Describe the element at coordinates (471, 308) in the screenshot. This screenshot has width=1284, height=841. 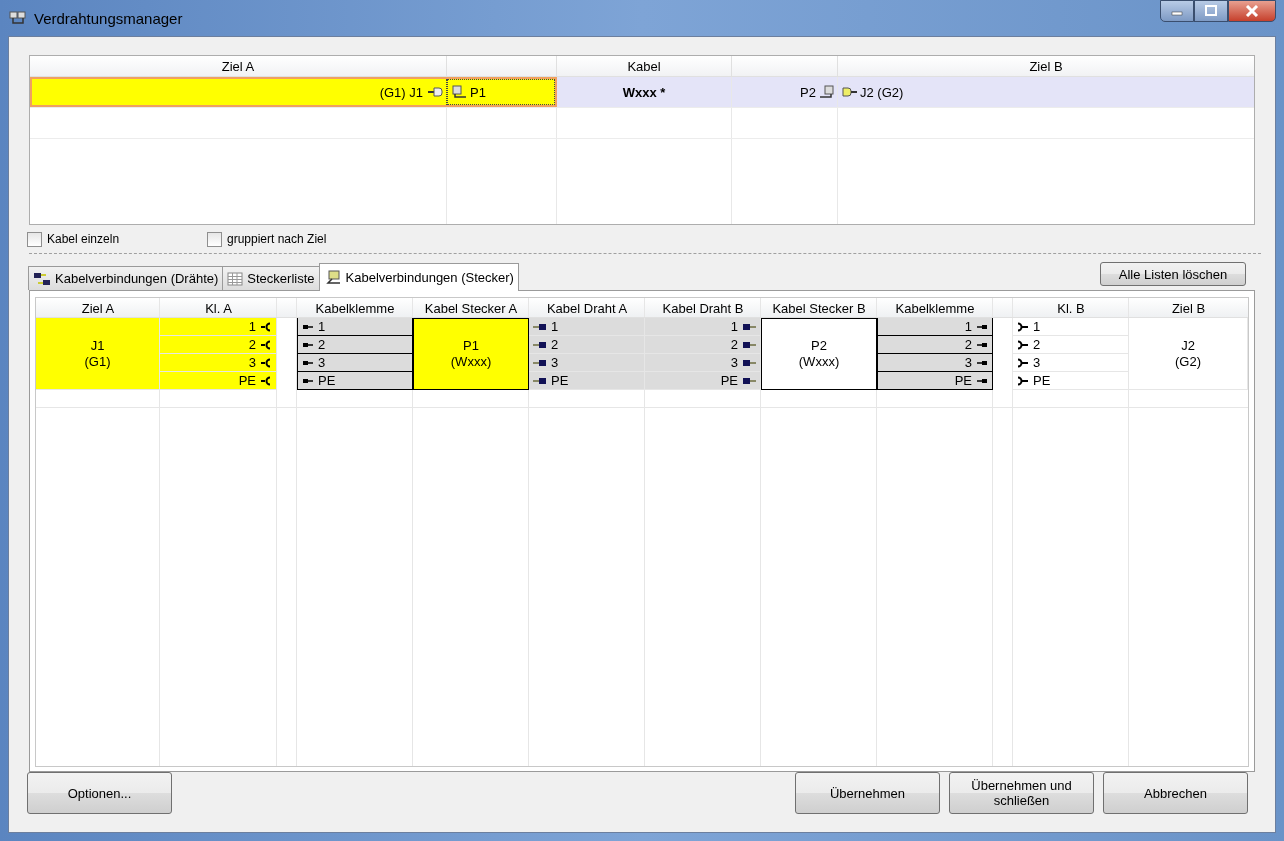
I see `column-header: Kabel Stecker A` at that location.